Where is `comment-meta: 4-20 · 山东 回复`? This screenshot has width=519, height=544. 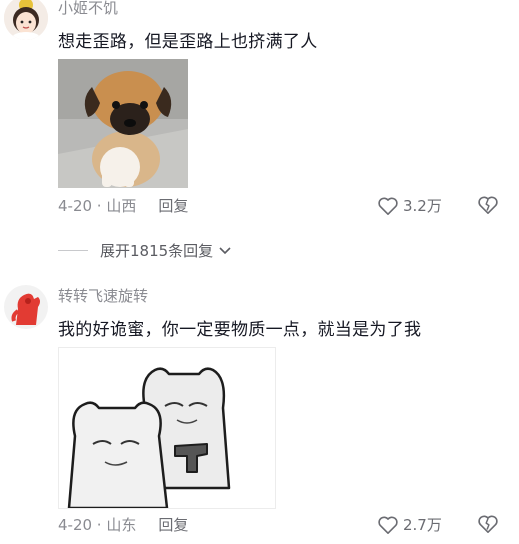
comment-meta: 4-20 · 山东 回复 is located at coordinates (123, 524).